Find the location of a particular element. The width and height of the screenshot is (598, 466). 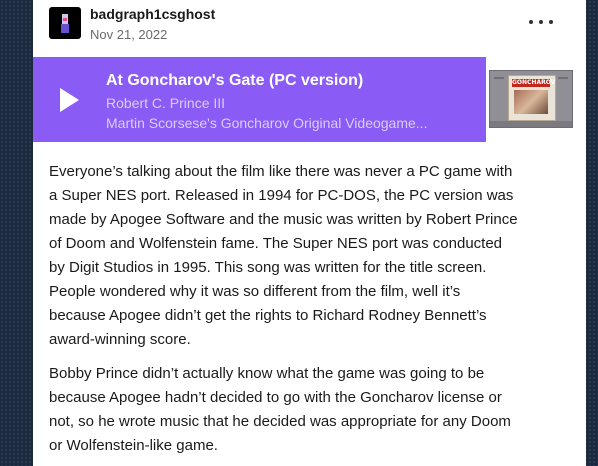

track-title: At Goncharov's Gate (PC version) is located at coordinates (235, 80).